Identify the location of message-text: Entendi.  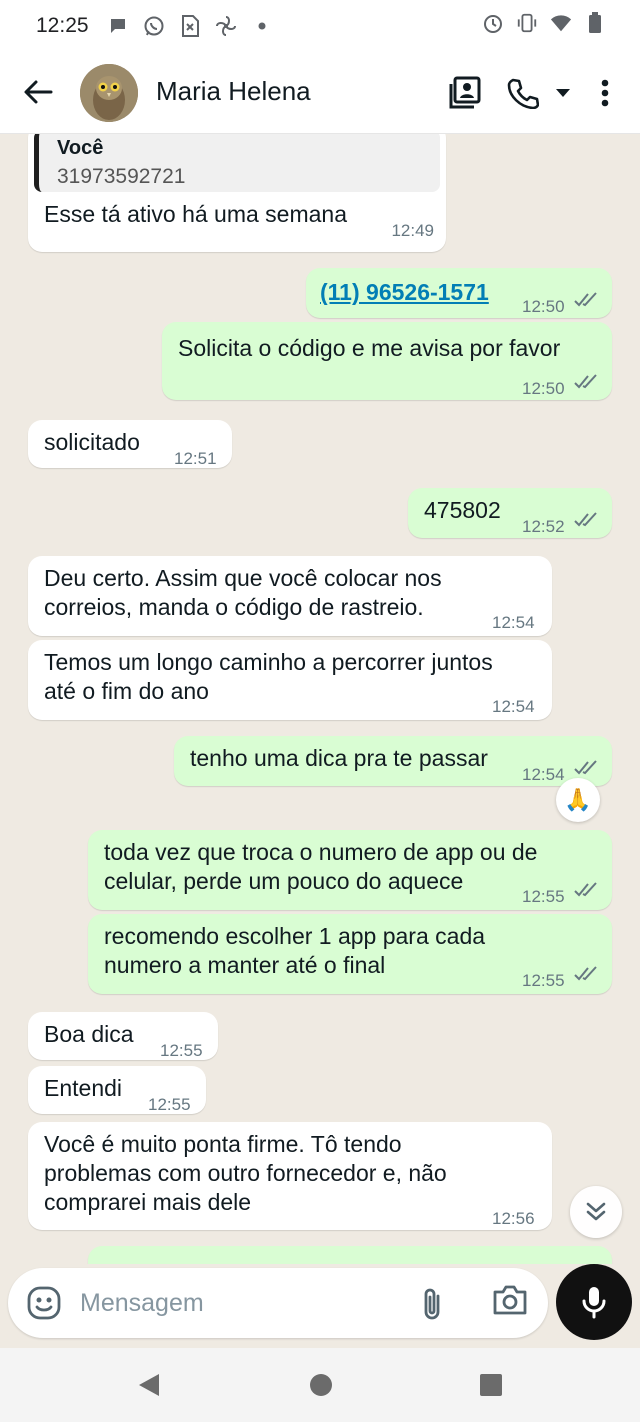
(83, 1088).